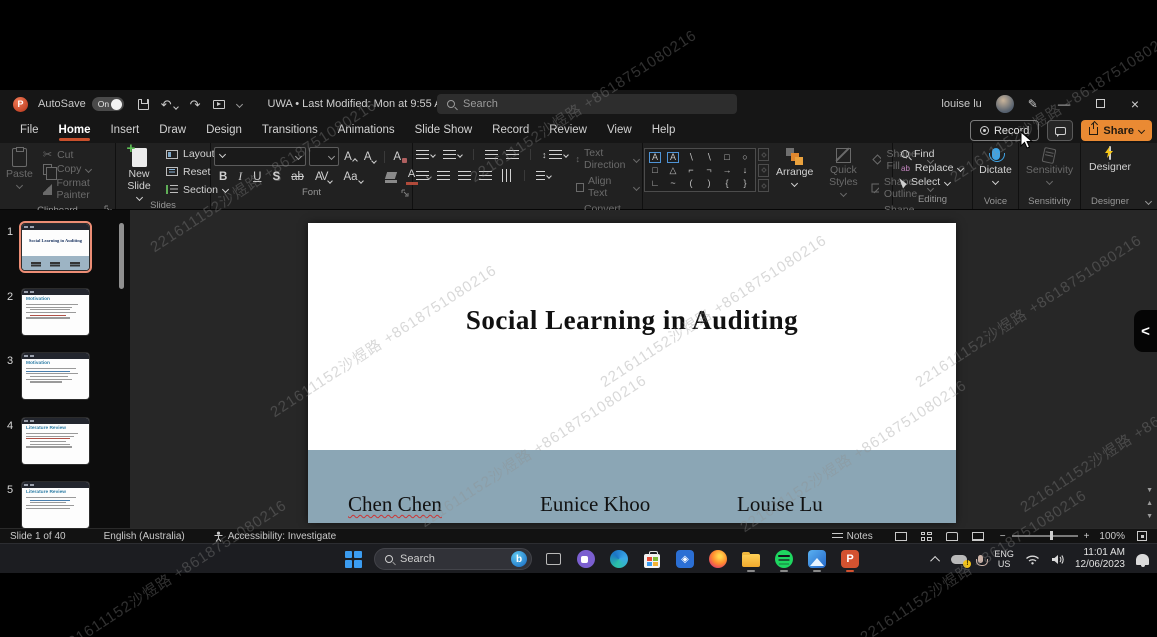 The width and height of the screenshot is (1157, 637). Describe the element at coordinates (107, 104) in the screenshot. I see `autosave-toggle: On` at that location.